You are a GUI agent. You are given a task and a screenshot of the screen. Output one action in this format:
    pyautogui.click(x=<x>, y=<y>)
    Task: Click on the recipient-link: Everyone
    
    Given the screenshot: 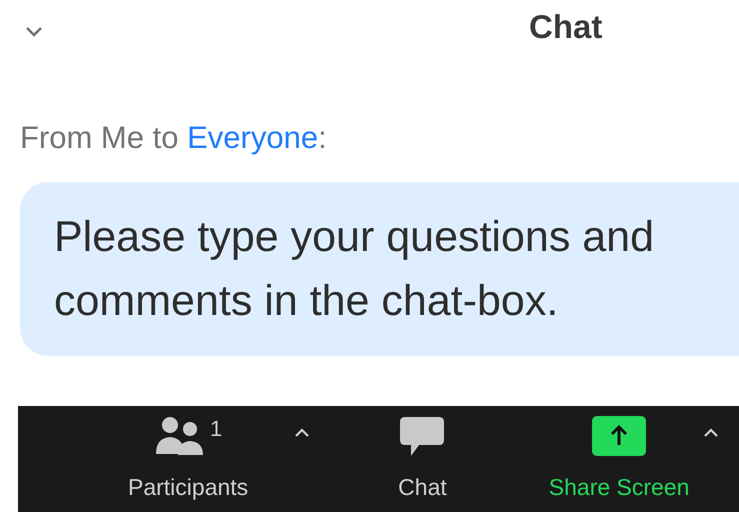 What is the action you would take?
    pyautogui.click(x=252, y=137)
    